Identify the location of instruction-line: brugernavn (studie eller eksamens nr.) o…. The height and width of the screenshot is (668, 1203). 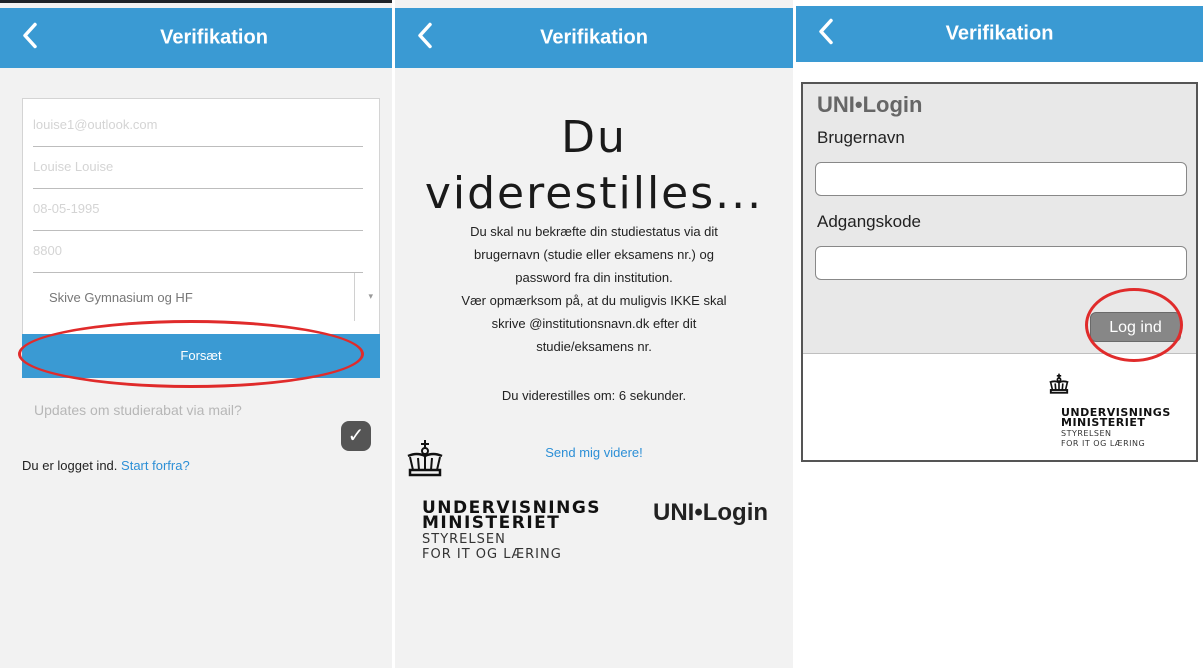
(594, 254).